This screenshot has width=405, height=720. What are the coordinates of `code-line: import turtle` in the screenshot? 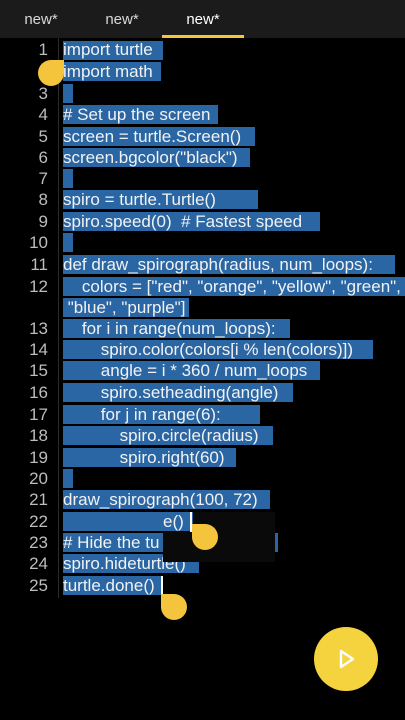 It's located at (108, 49).